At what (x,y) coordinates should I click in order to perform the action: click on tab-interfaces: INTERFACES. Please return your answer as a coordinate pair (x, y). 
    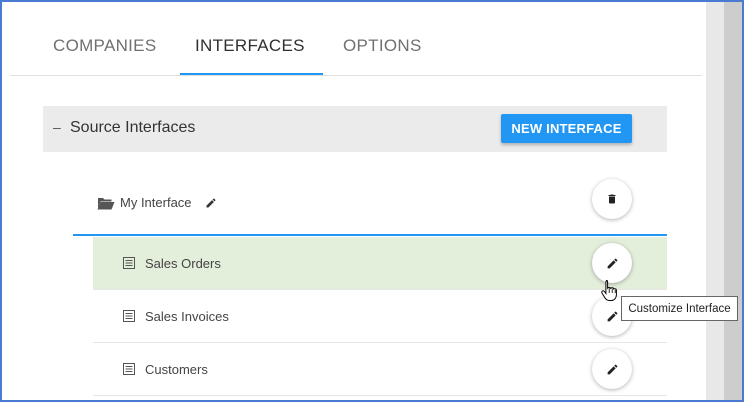
    Looking at the image, I should click on (250, 46).